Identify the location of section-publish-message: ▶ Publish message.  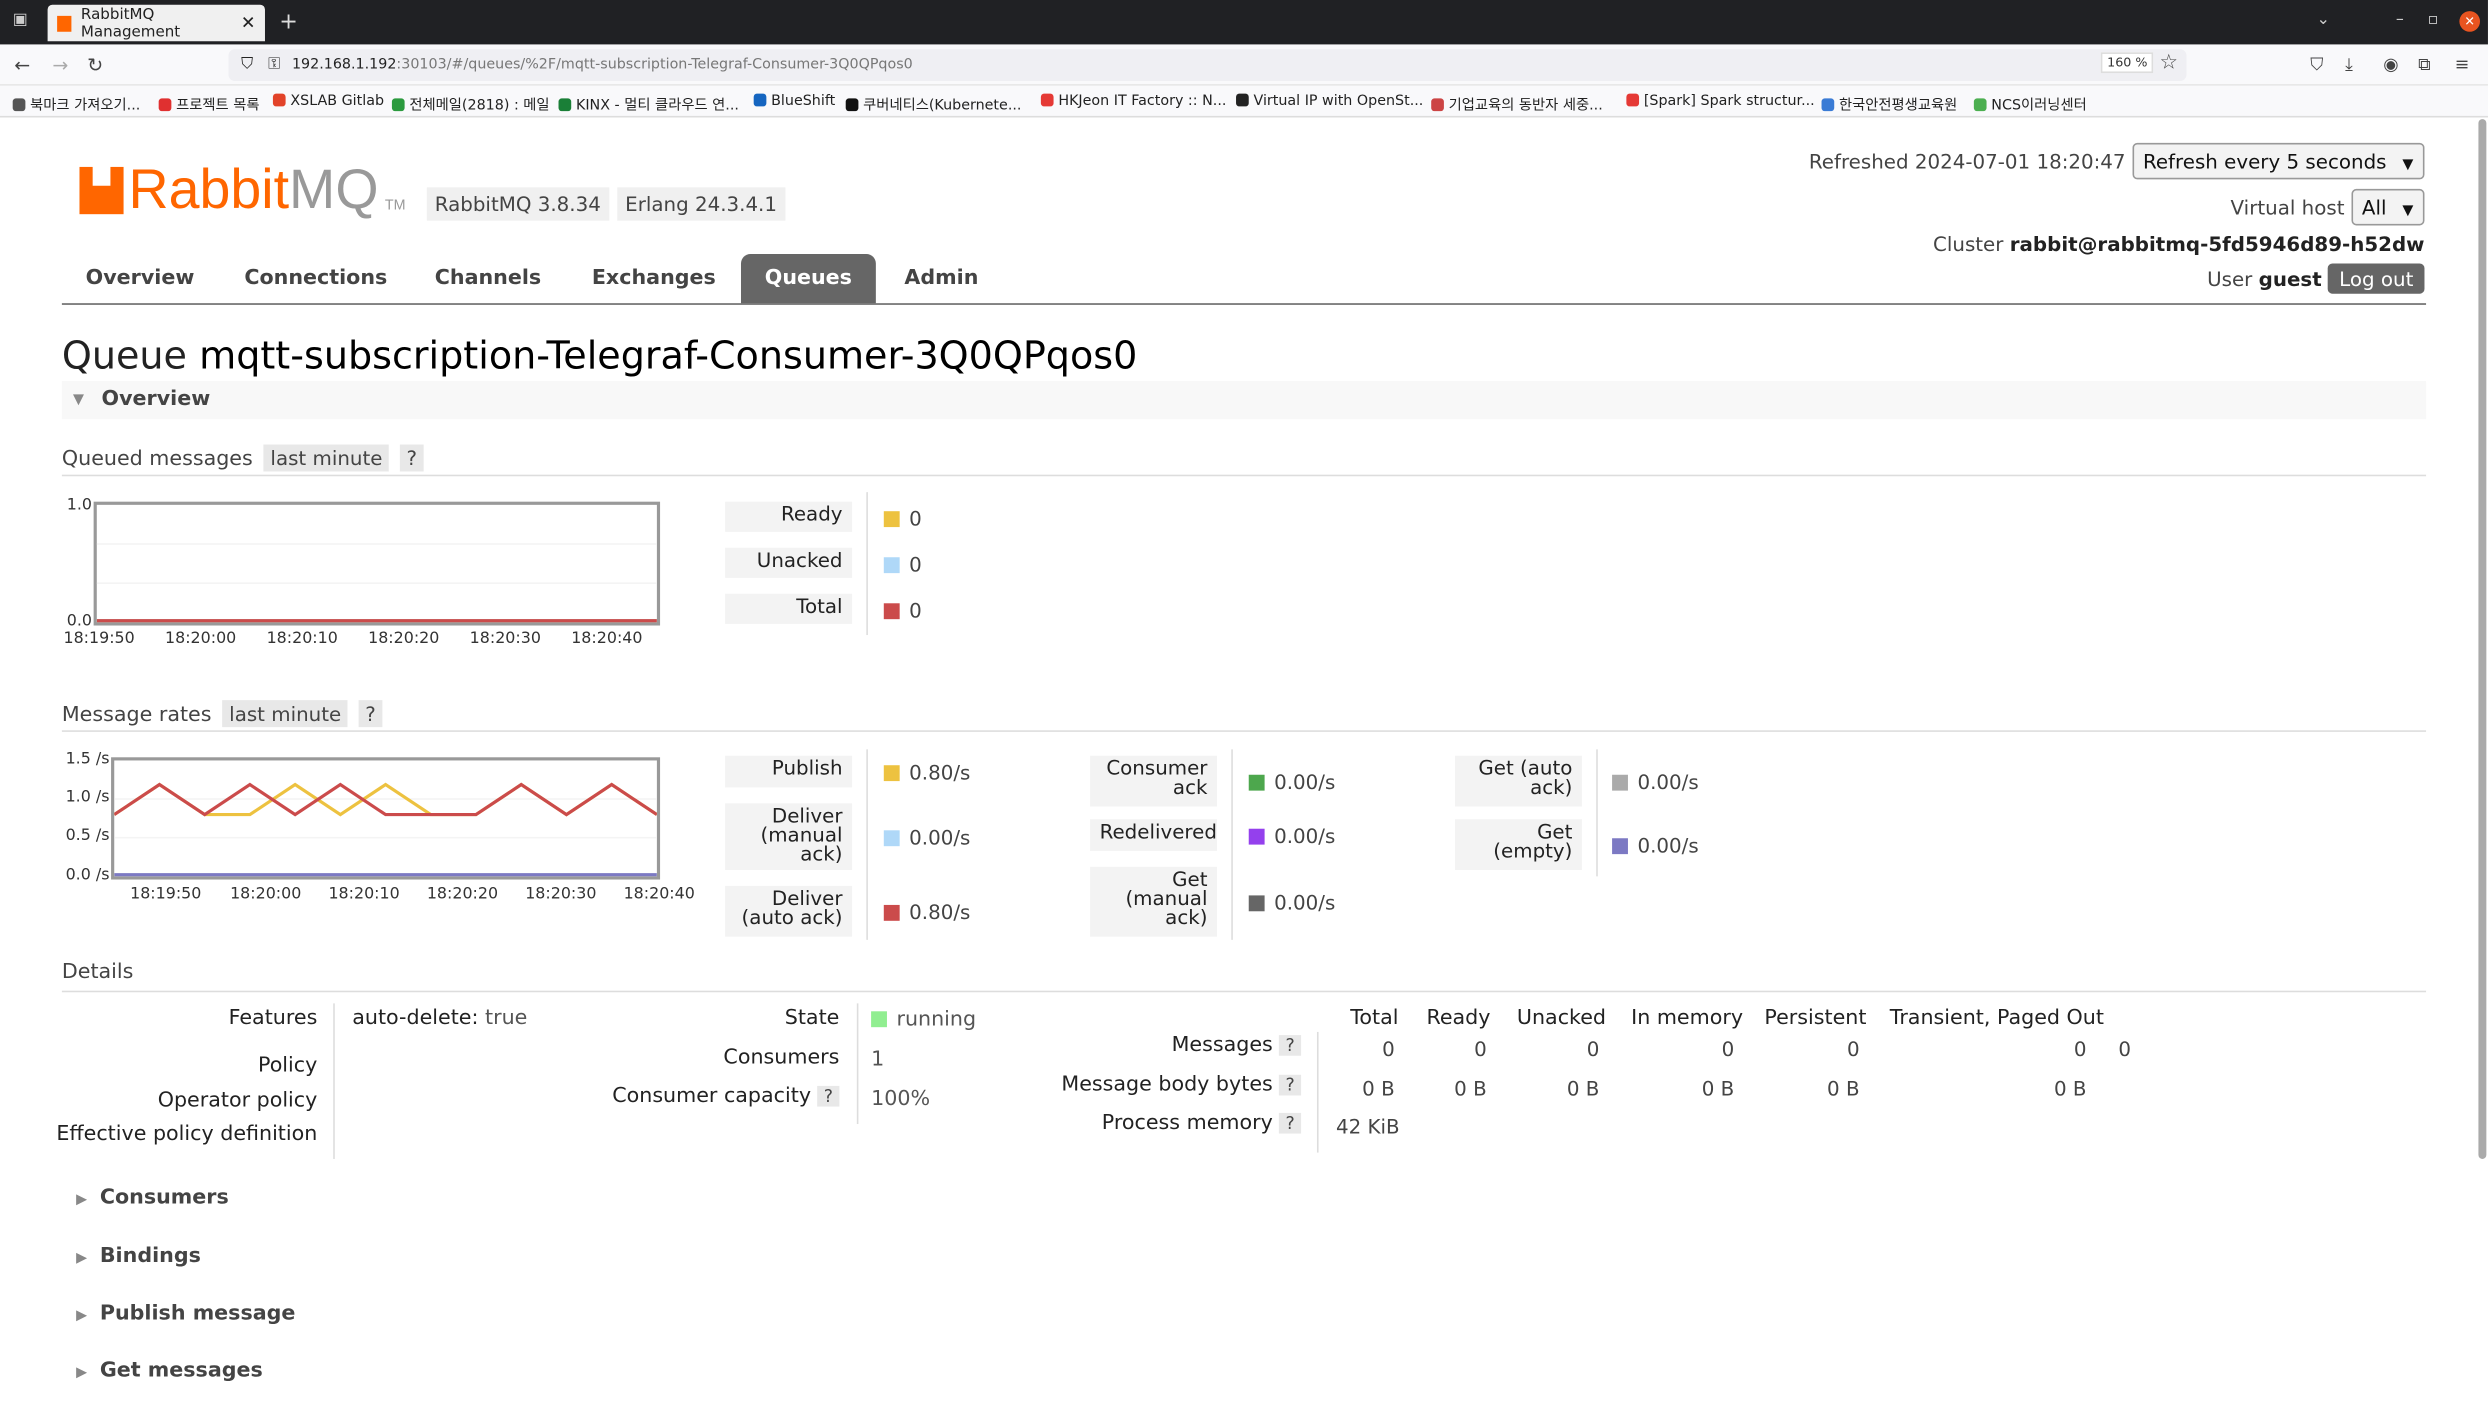
(185, 1314).